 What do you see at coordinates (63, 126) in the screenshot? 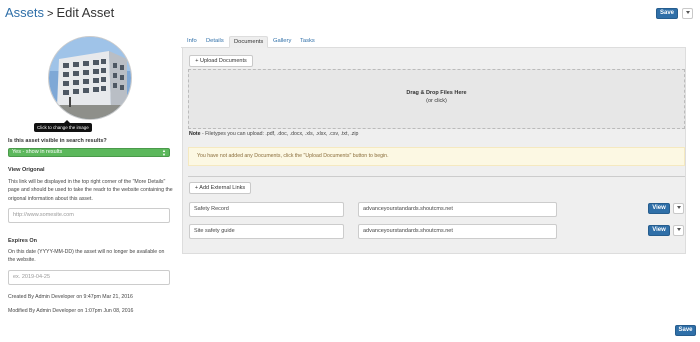
I see `change-image-tooltip: Click to change the image` at bounding box center [63, 126].